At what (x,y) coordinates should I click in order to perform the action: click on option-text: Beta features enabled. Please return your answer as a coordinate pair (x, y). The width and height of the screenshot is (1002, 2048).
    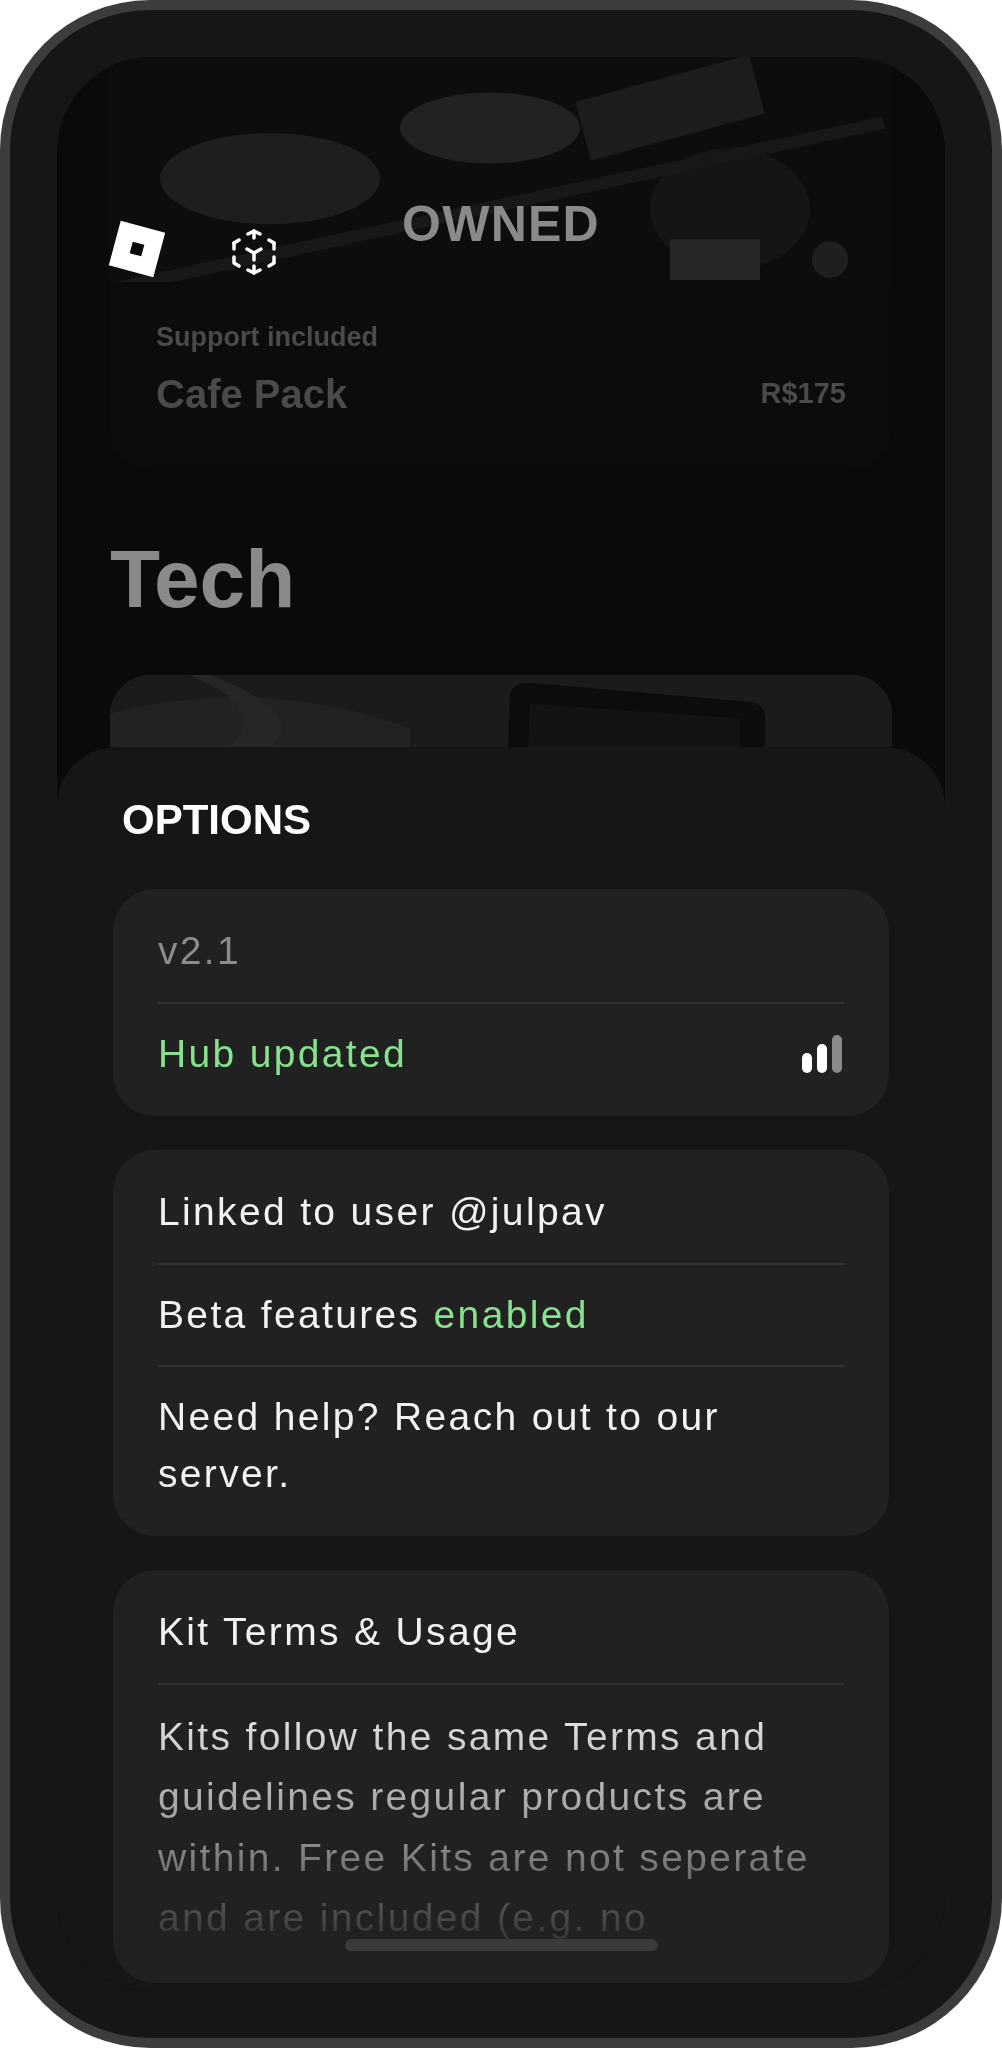
    Looking at the image, I should click on (373, 1314).